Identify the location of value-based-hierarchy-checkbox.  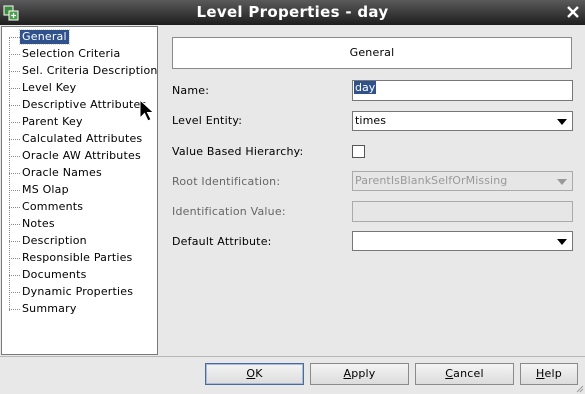
(358, 151).